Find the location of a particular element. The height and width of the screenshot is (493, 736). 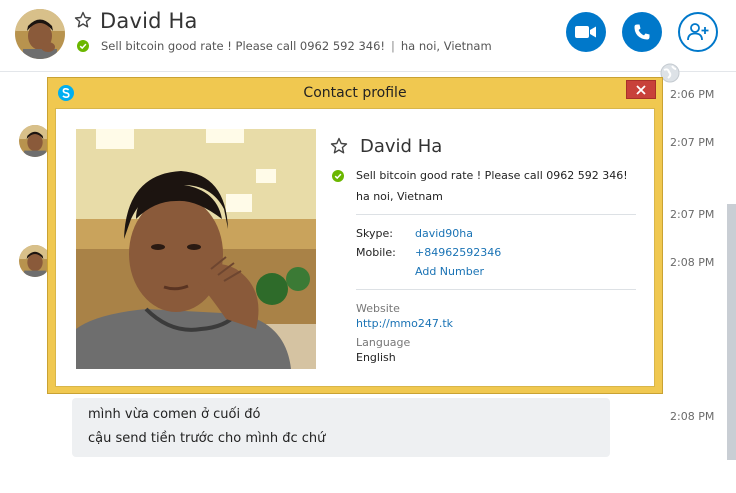

contact-avatar is located at coordinates (40, 34).